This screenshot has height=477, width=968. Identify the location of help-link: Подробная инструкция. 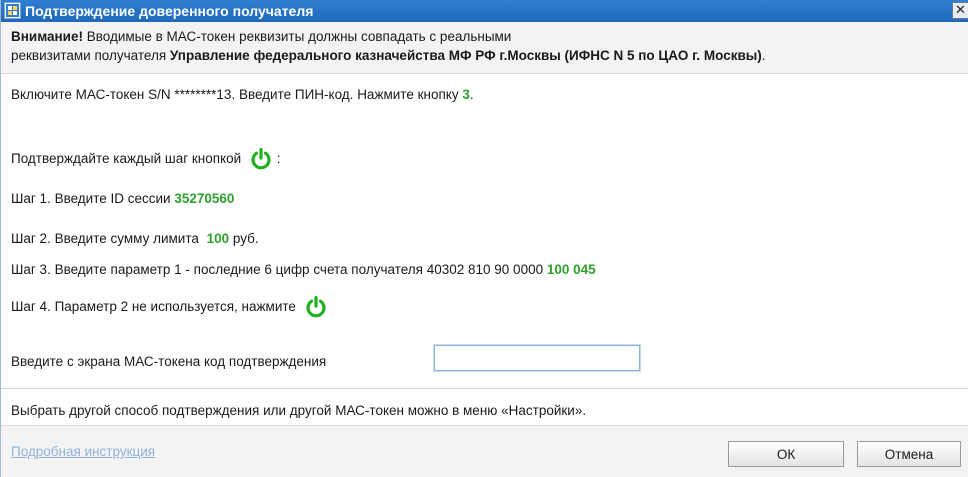
(83, 451).